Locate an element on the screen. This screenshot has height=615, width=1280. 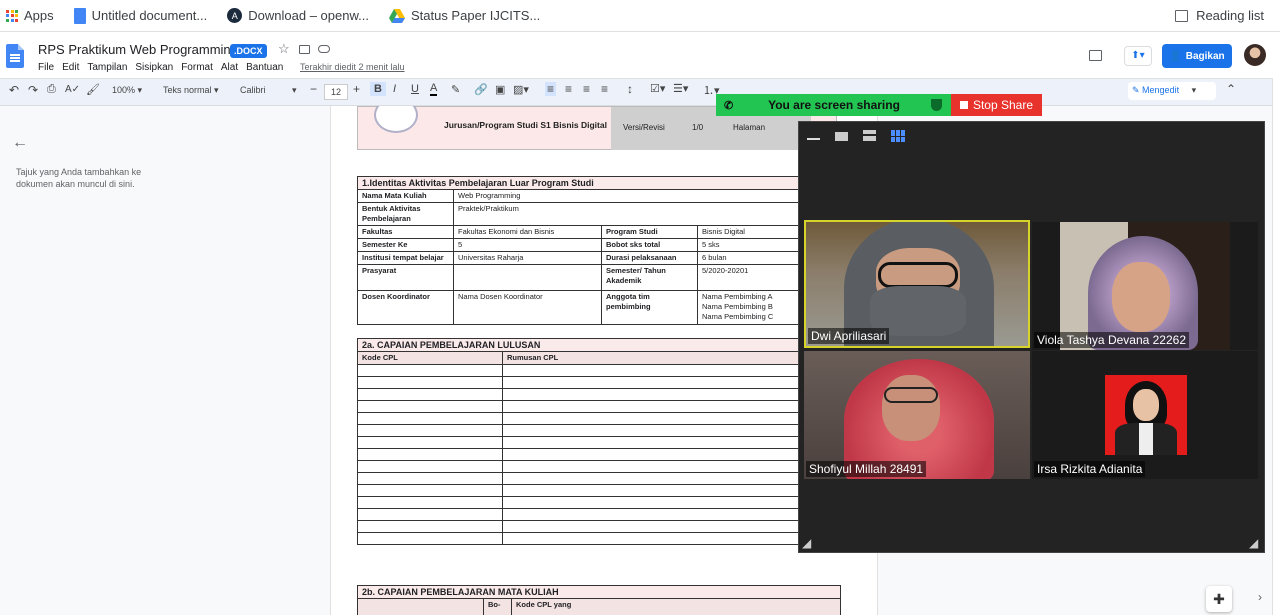
editing-mode-select: ✎ Mengedit ▾ is located at coordinates (1172, 91).